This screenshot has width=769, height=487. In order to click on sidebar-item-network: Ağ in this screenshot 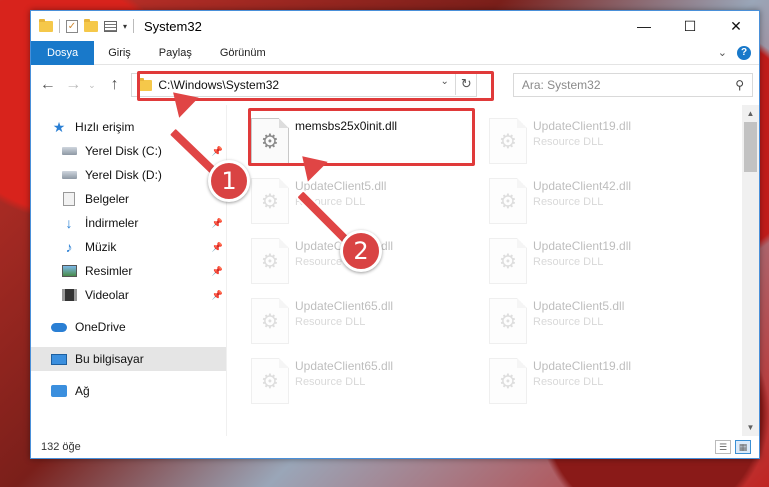, I will do `click(129, 391)`.